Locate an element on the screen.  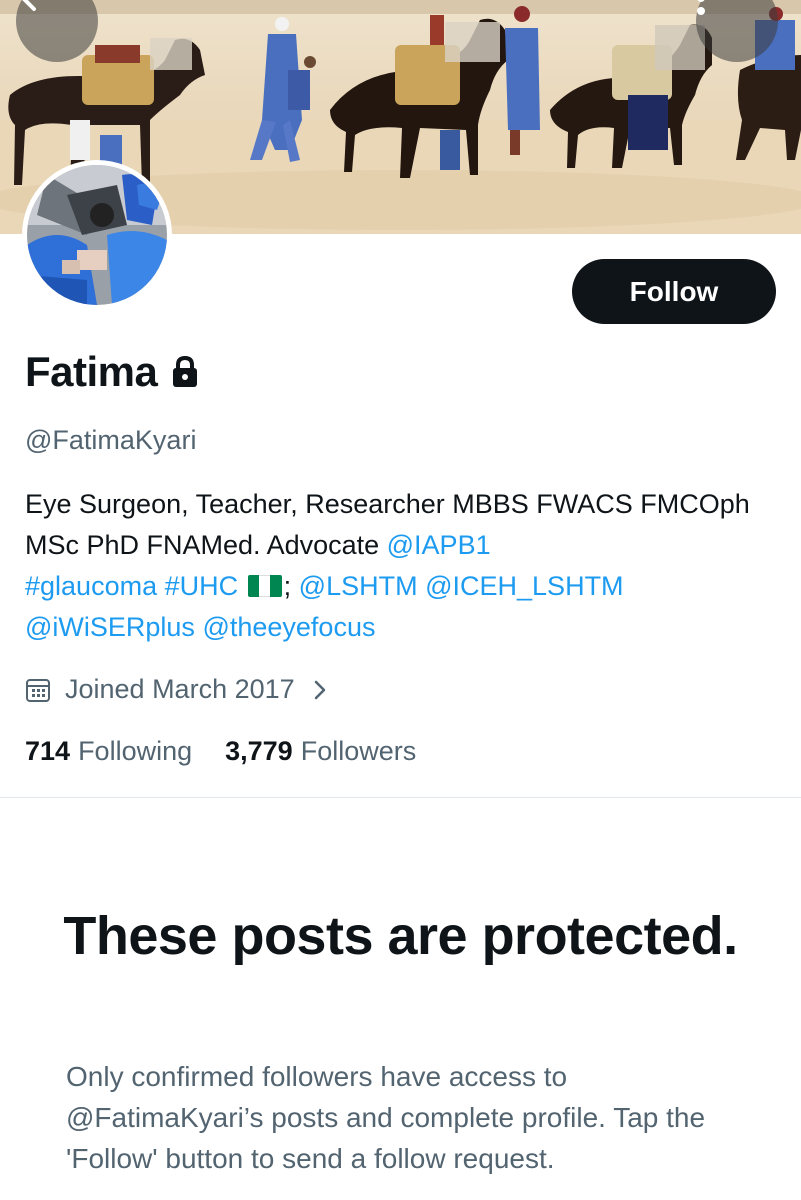
following-stat: 714 Following is located at coordinates (108, 751).